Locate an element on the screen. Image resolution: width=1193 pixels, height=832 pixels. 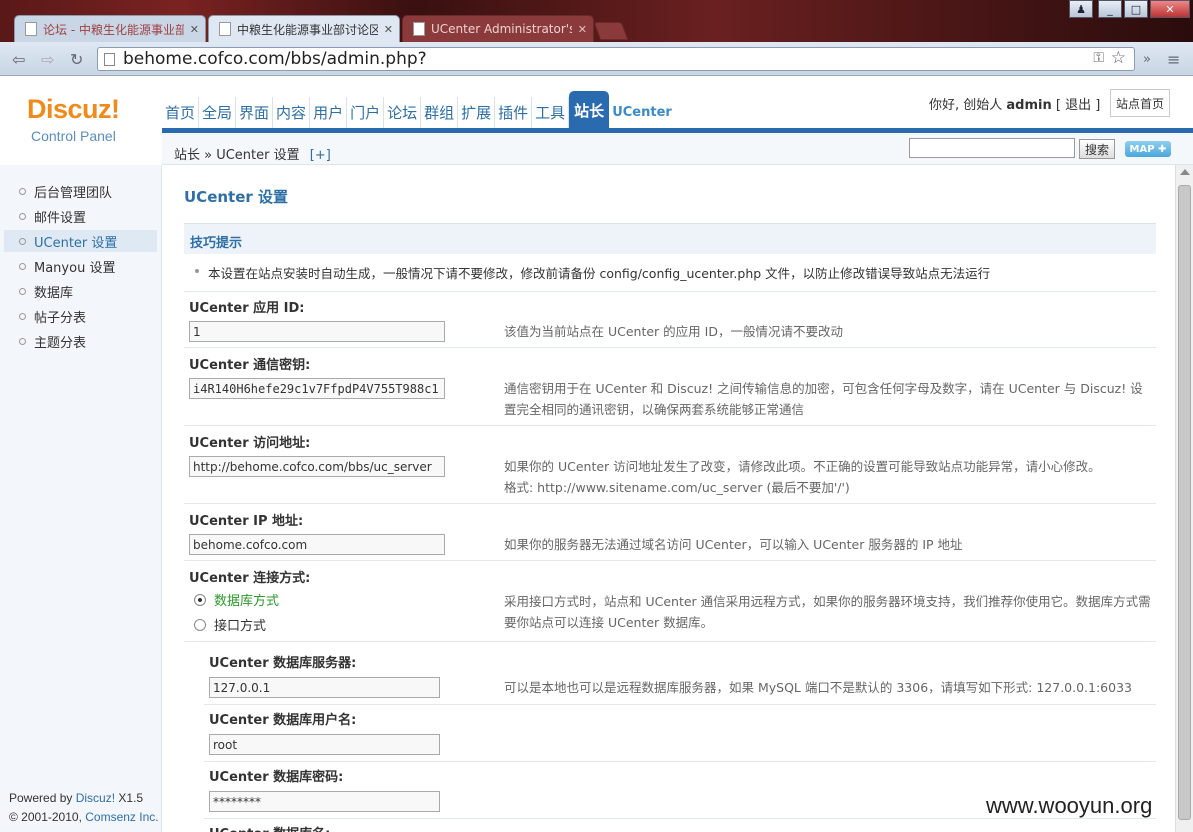
ip-label: UCenter IP 地址: is located at coordinates (246, 521).